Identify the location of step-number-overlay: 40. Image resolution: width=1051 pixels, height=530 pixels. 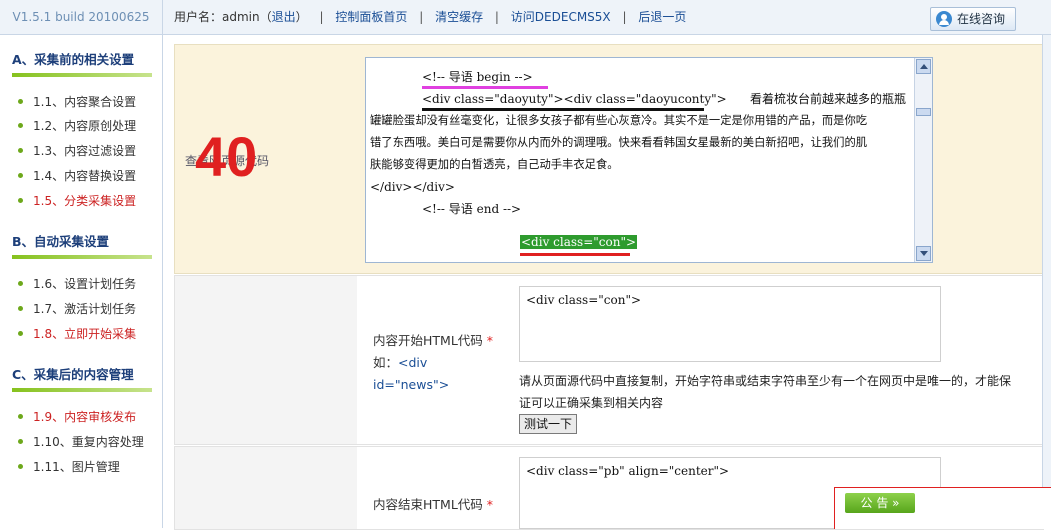
(226, 156).